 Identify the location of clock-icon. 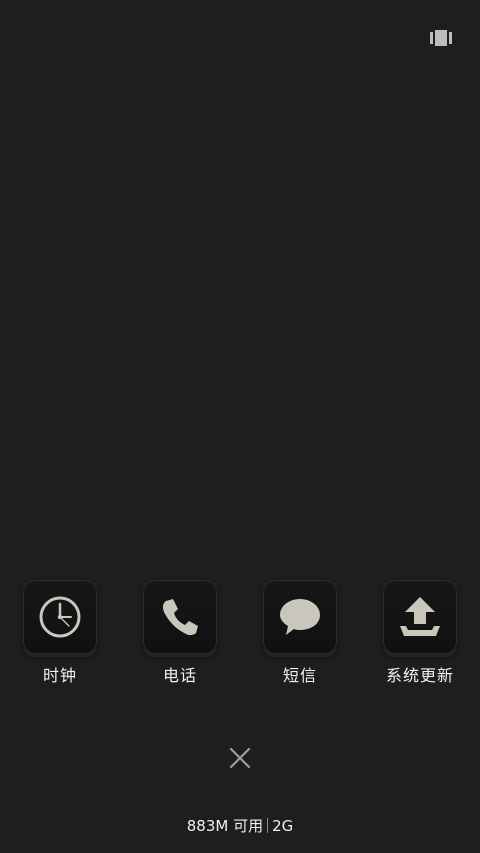
(60, 617).